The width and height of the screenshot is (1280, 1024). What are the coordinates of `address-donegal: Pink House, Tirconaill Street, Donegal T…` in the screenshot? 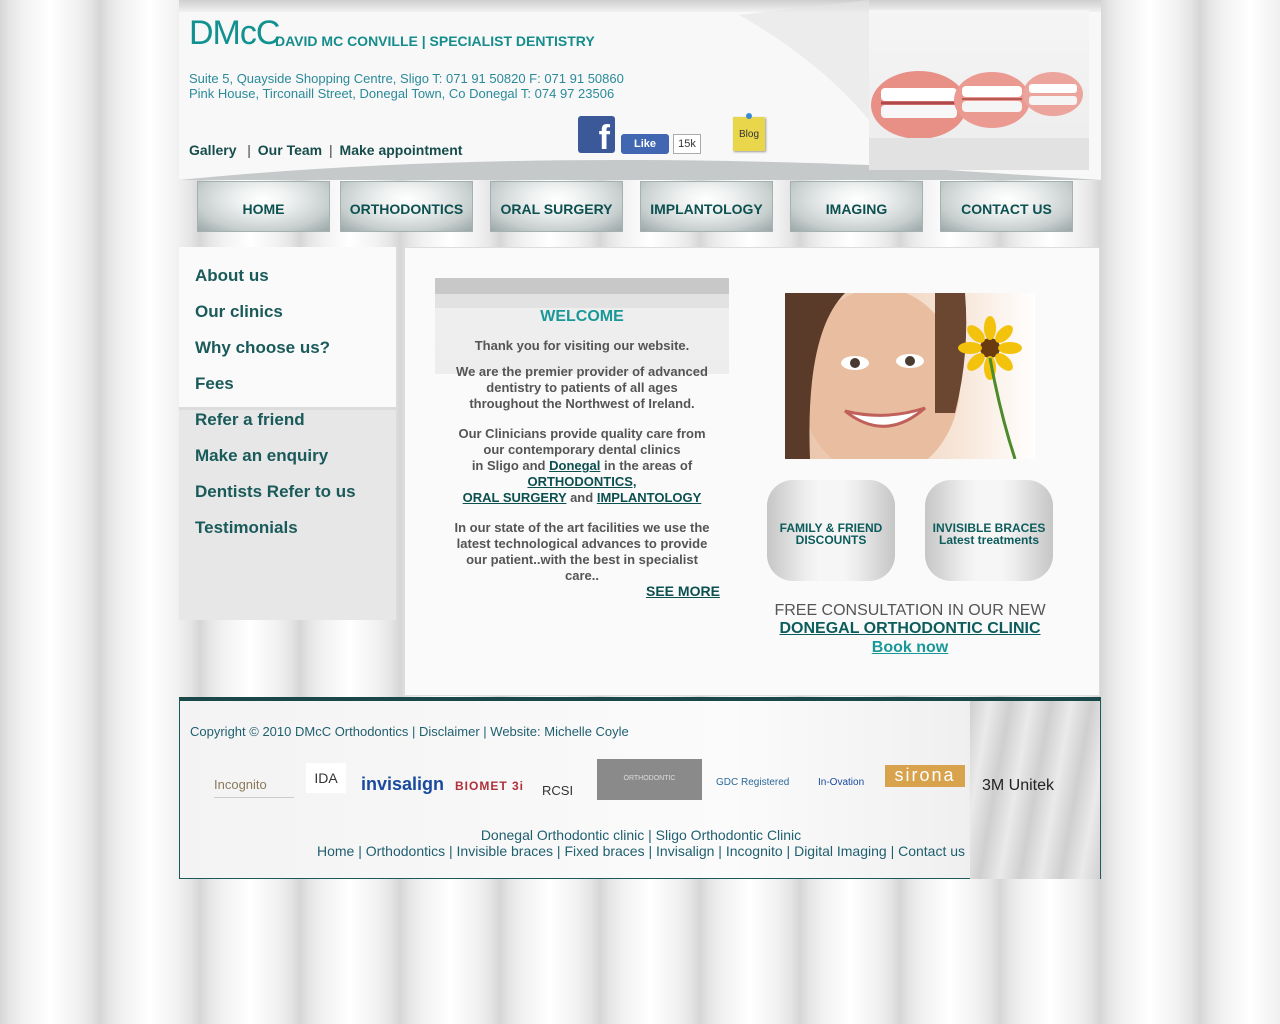 It's located at (402, 93).